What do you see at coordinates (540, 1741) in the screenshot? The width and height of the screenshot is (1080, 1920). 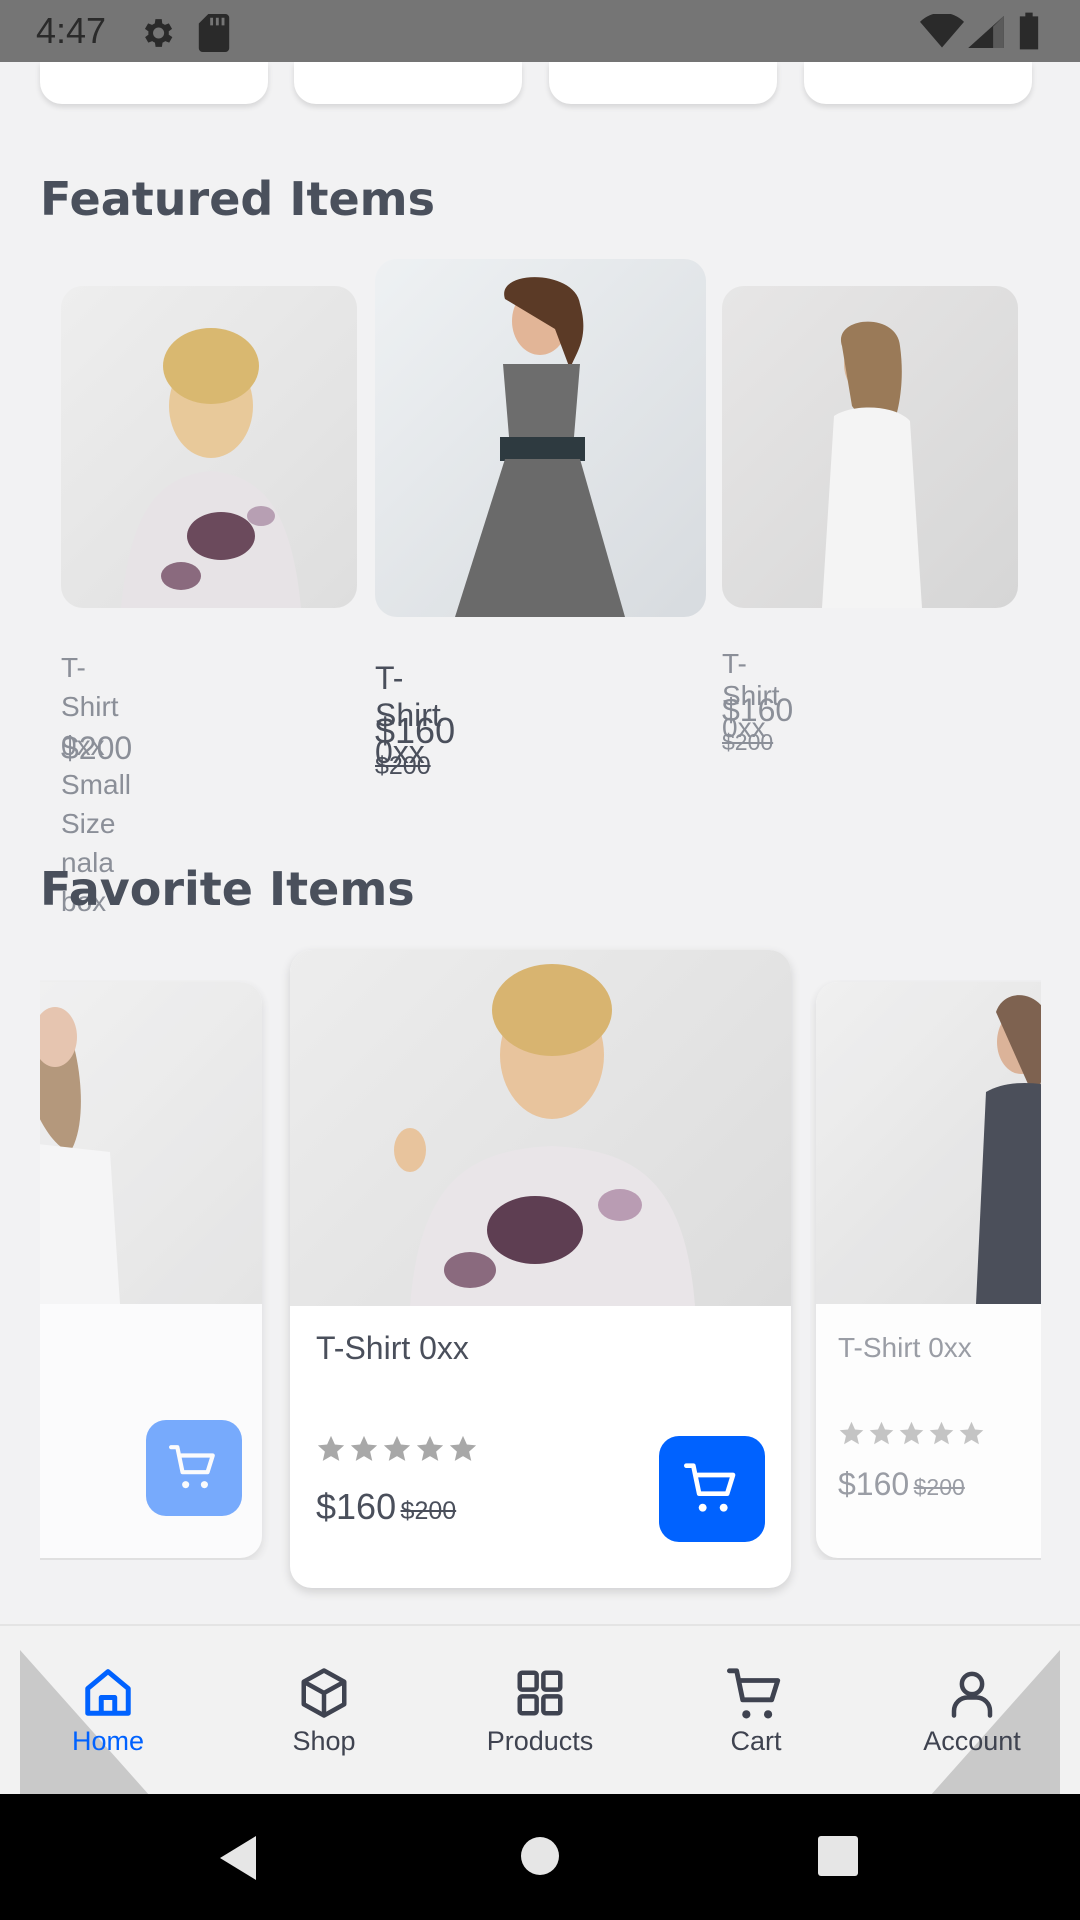 I see `nav-label-products: Products` at bounding box center [540, 1741].